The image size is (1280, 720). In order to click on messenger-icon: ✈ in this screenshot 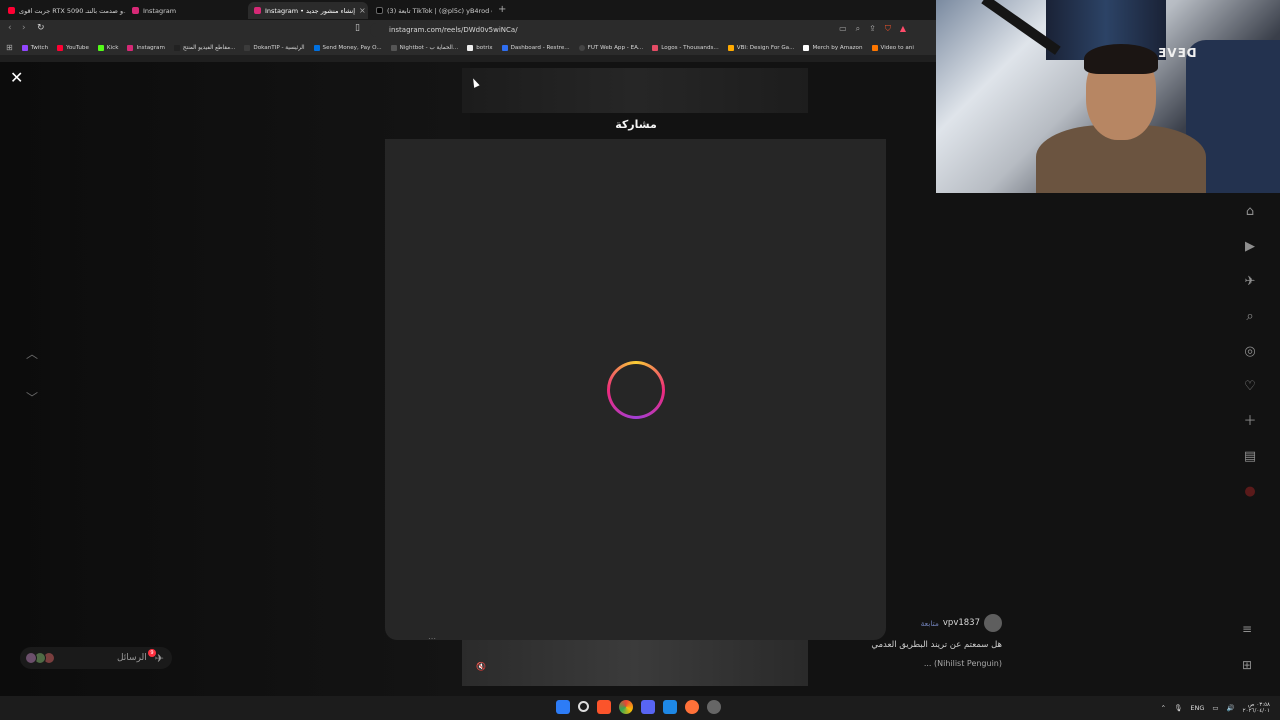, I will do `click(1250, 282)`.